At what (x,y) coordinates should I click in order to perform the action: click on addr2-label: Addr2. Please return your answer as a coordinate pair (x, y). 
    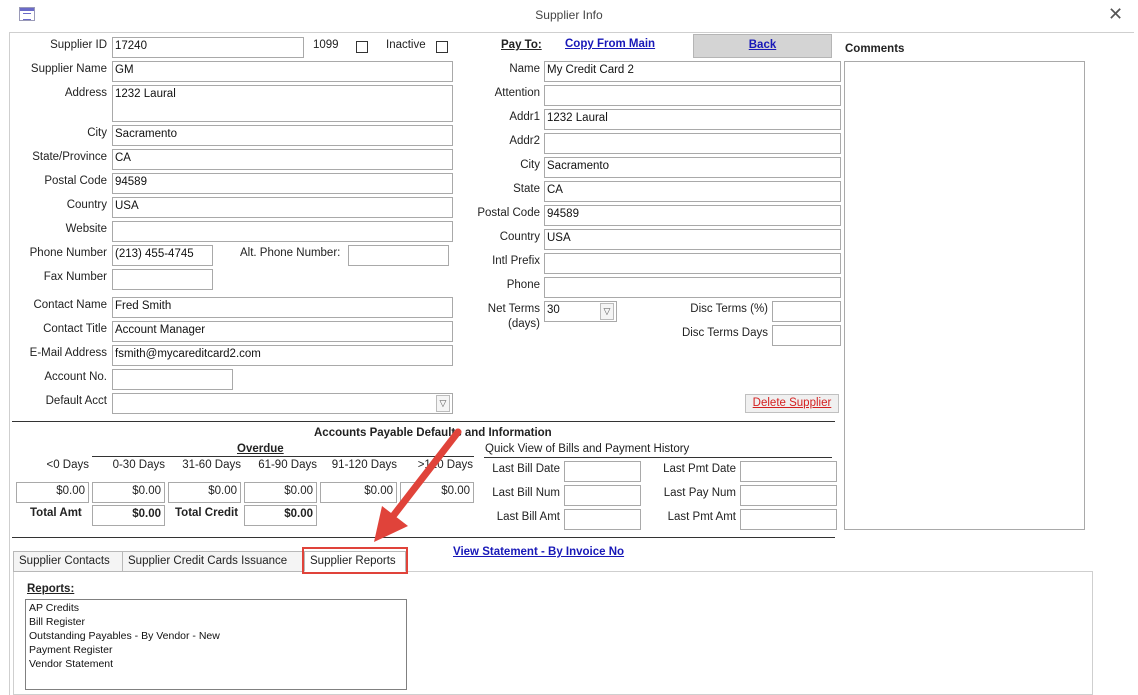
    Looking at the image, I should click on (524, 141).